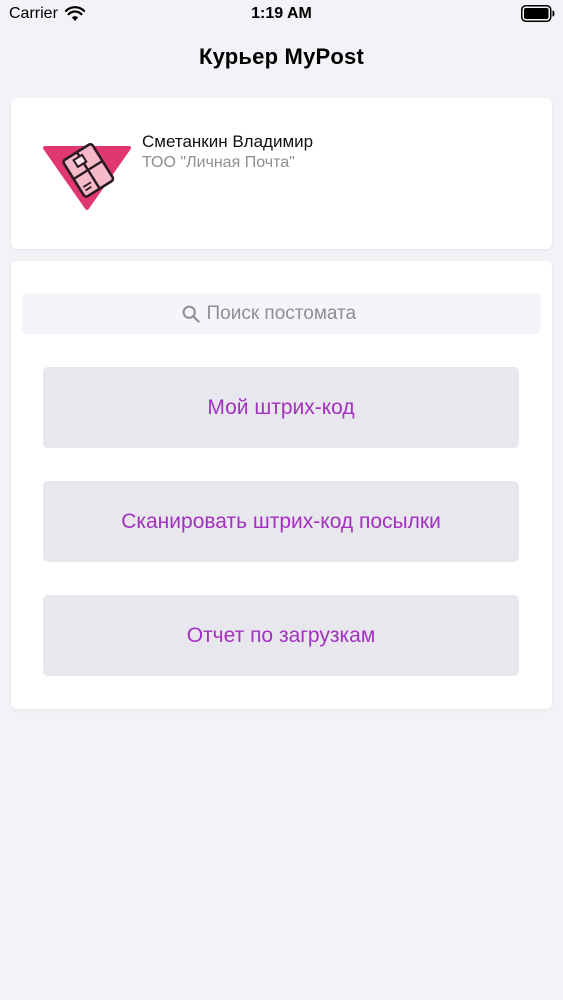 Image resolution: width=563 pixels, height=1000 pixels. Describe the element at coordinates (87, 176) in the screenshot. I see `mypost-logo-icon` at that location.